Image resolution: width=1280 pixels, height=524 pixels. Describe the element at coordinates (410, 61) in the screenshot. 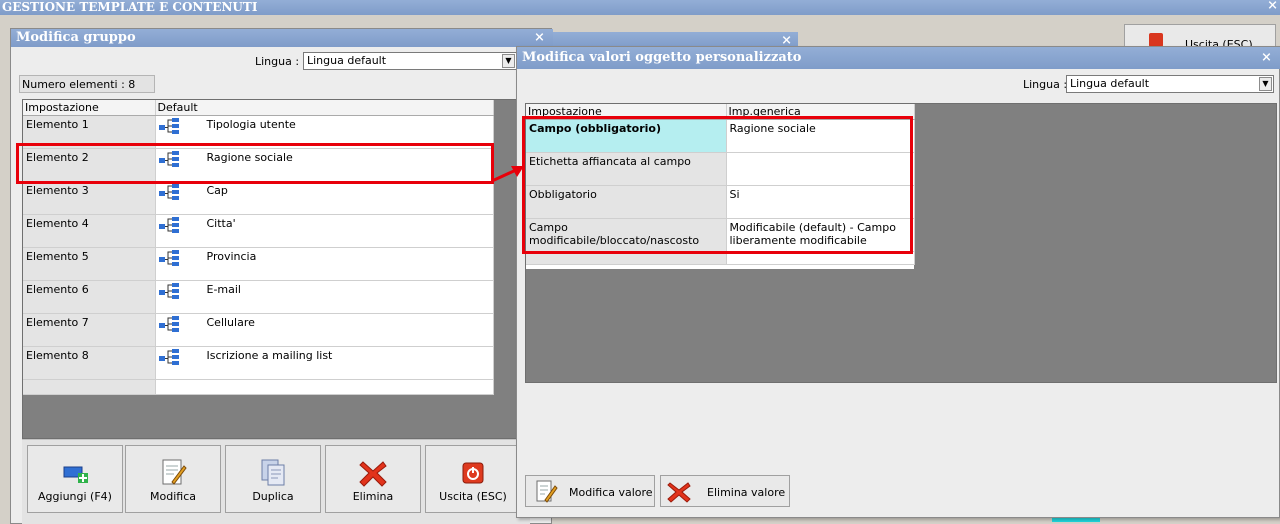

I see `group-language-select: Lingua default ▼` at that location.